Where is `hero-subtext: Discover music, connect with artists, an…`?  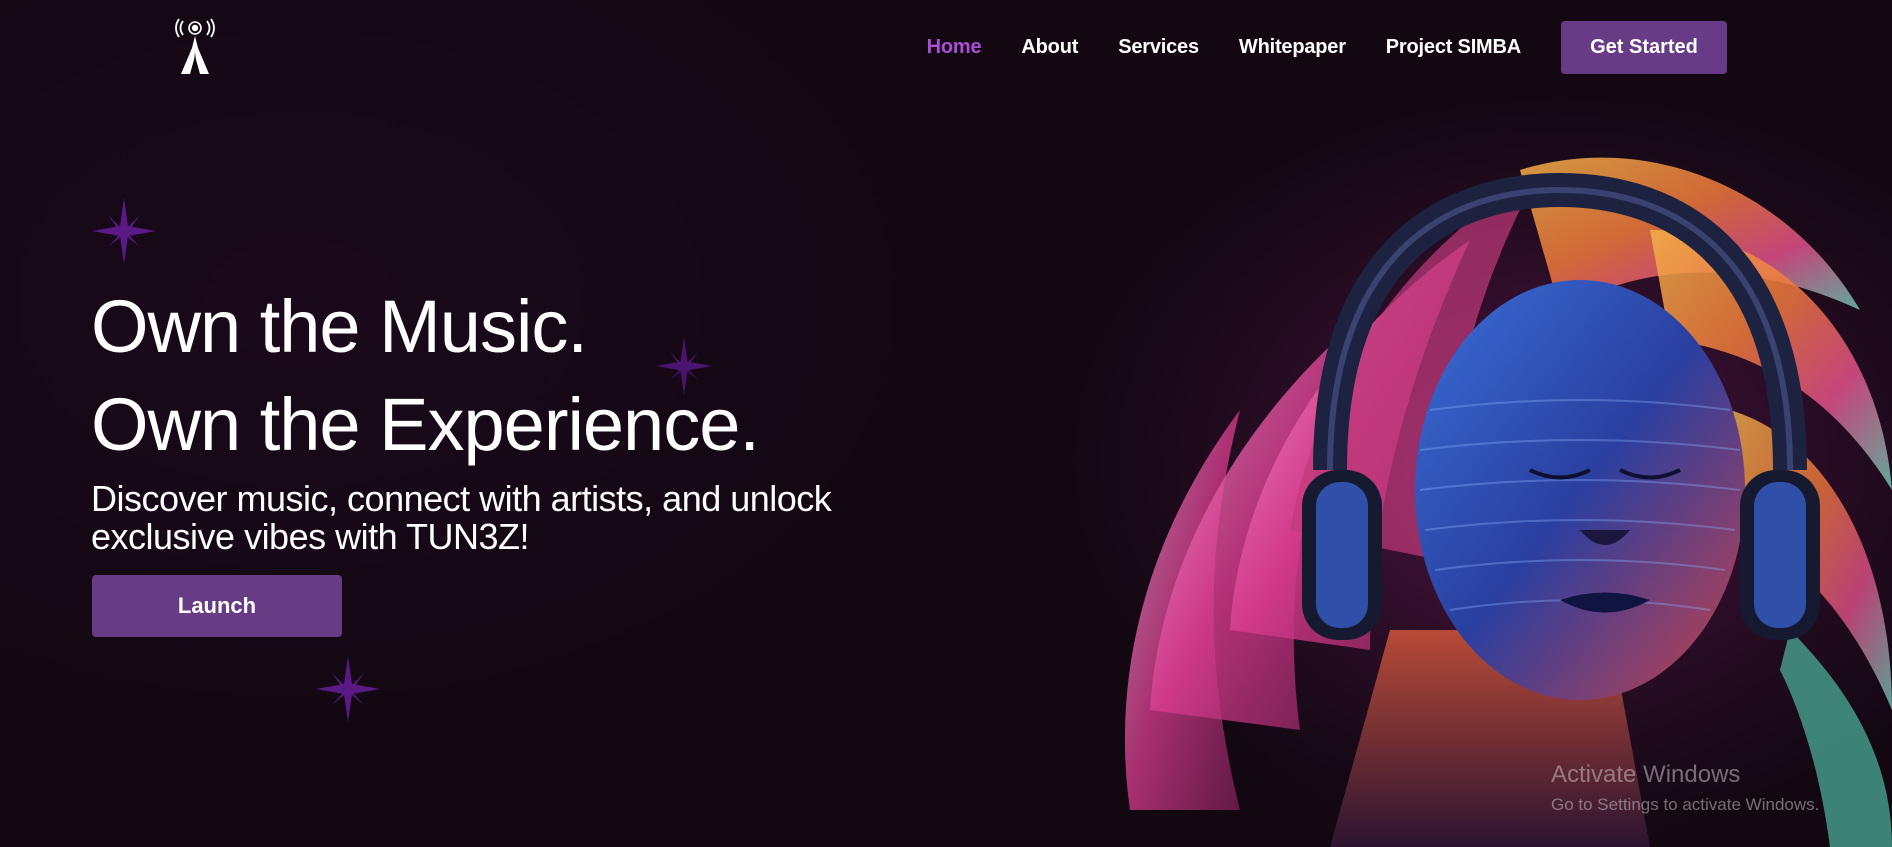
hero-subtext: Discover music, connect with artists, an… is located at coordinates (461, 517).